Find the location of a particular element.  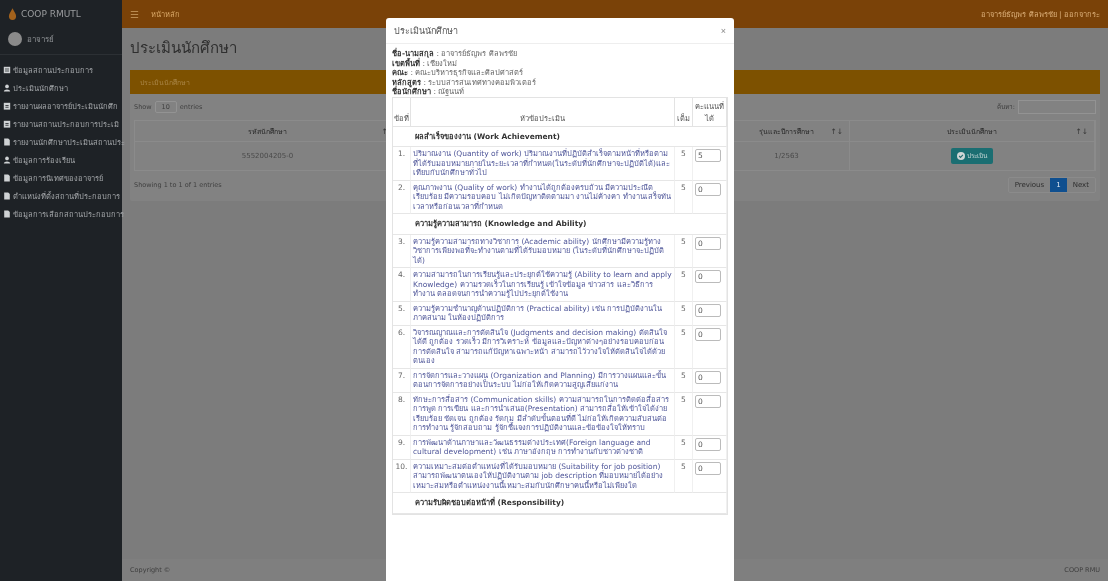

close-button: × is located at coordinates (723, 30).